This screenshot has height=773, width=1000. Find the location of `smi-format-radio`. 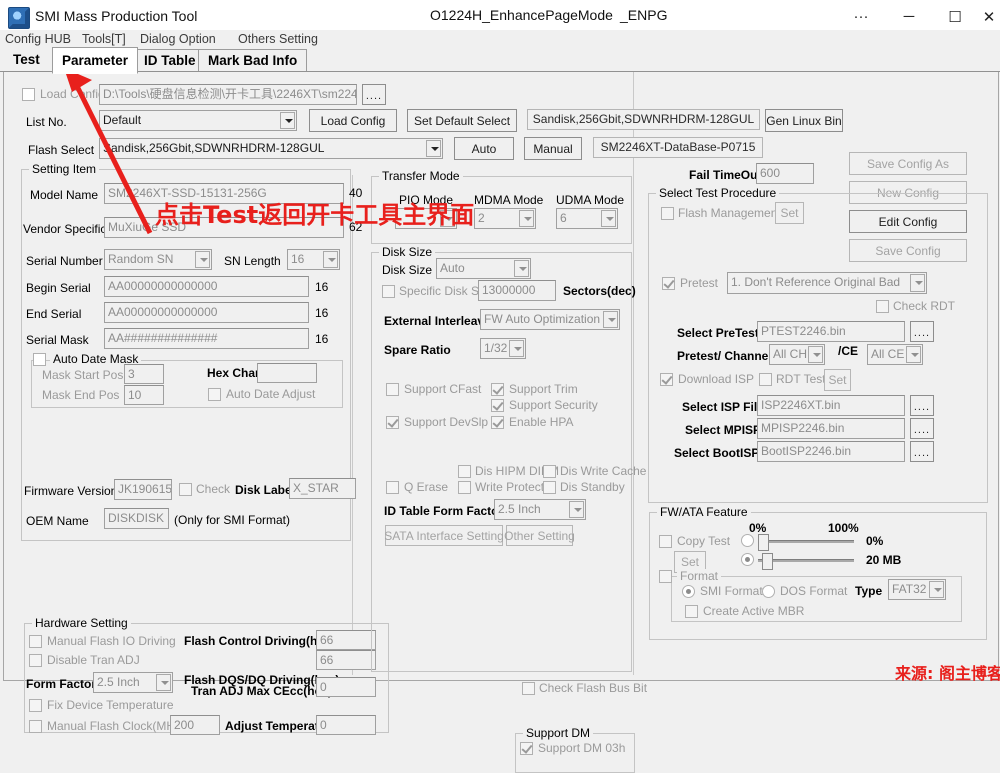

smi-format-radio is located at coordinates (688, 591).